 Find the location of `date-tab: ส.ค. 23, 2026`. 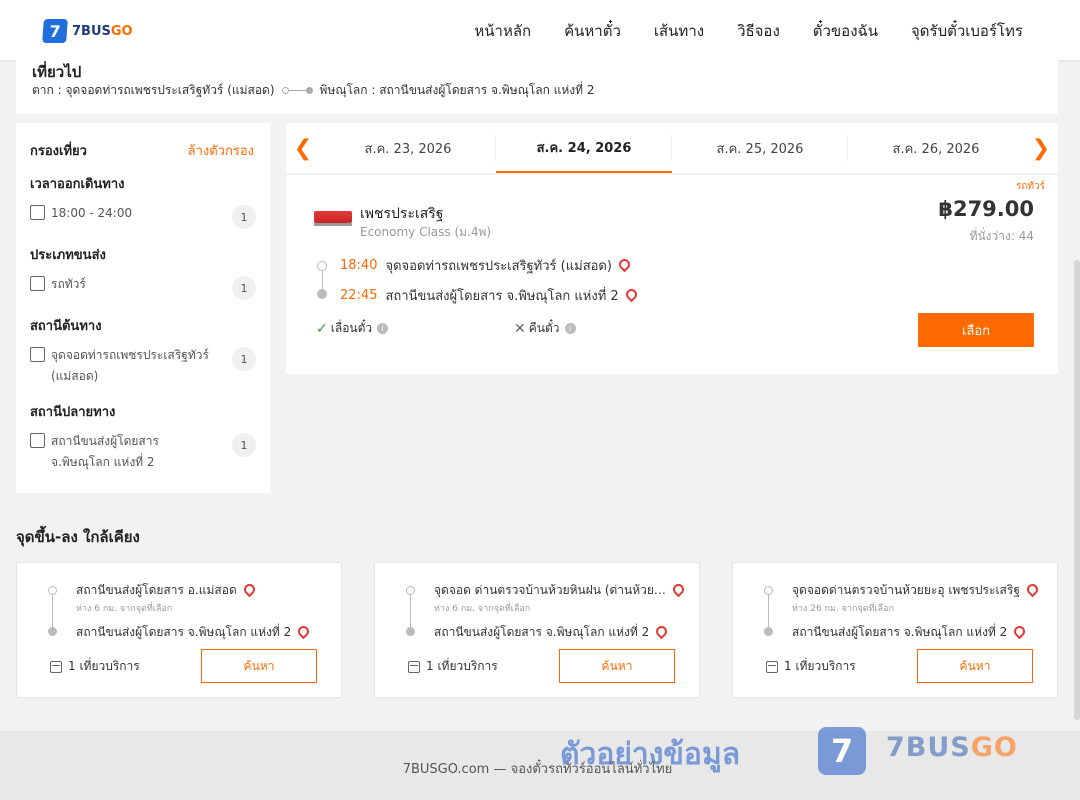

date-tab: ส.ค. 23, 2026 is located at coordinates (408, 148).